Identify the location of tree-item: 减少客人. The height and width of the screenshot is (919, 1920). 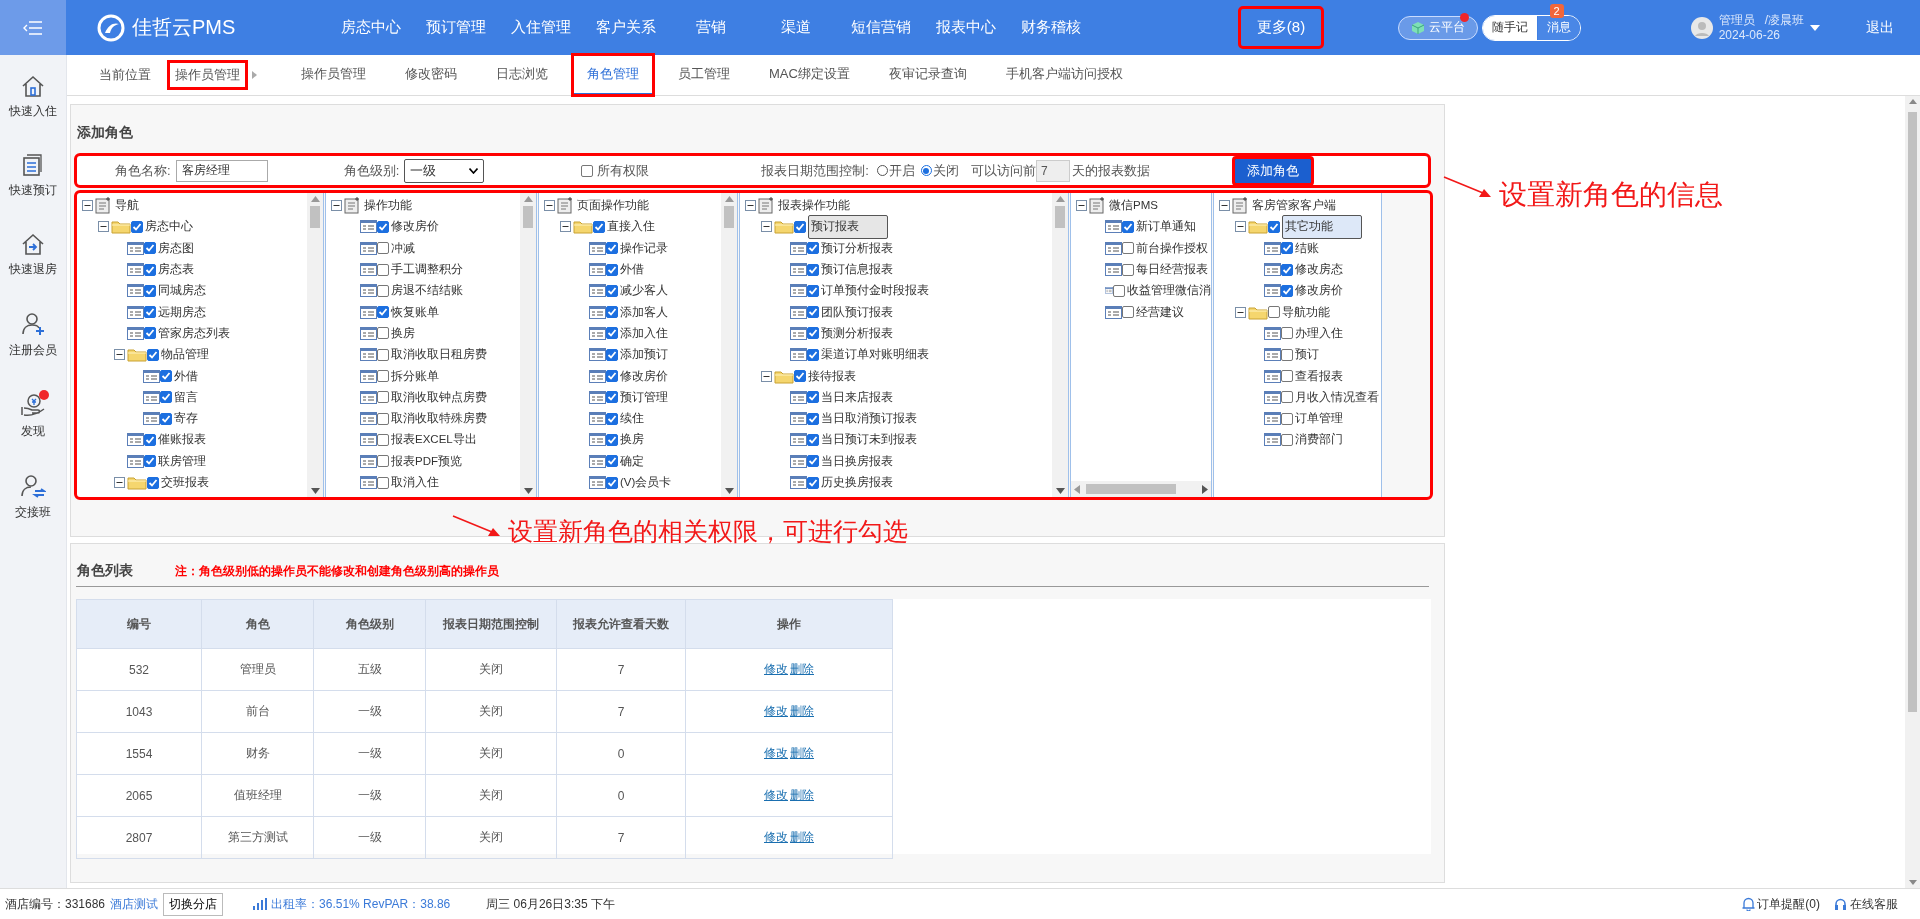
(644, 291).